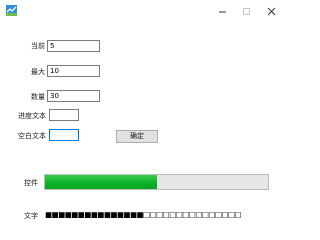 This screenshot has width=320, height=240. Describe the element at coordinates (31, 216) in the screenshot. I see `text-label: 文字` at that location.